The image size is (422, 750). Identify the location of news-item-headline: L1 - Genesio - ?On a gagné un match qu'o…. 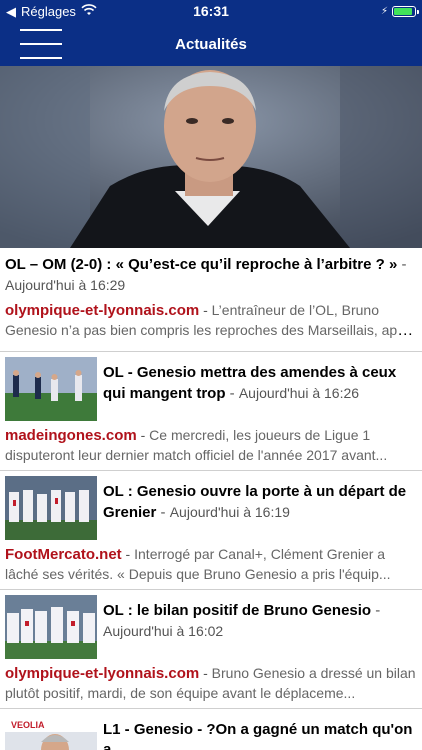
(260, 730).